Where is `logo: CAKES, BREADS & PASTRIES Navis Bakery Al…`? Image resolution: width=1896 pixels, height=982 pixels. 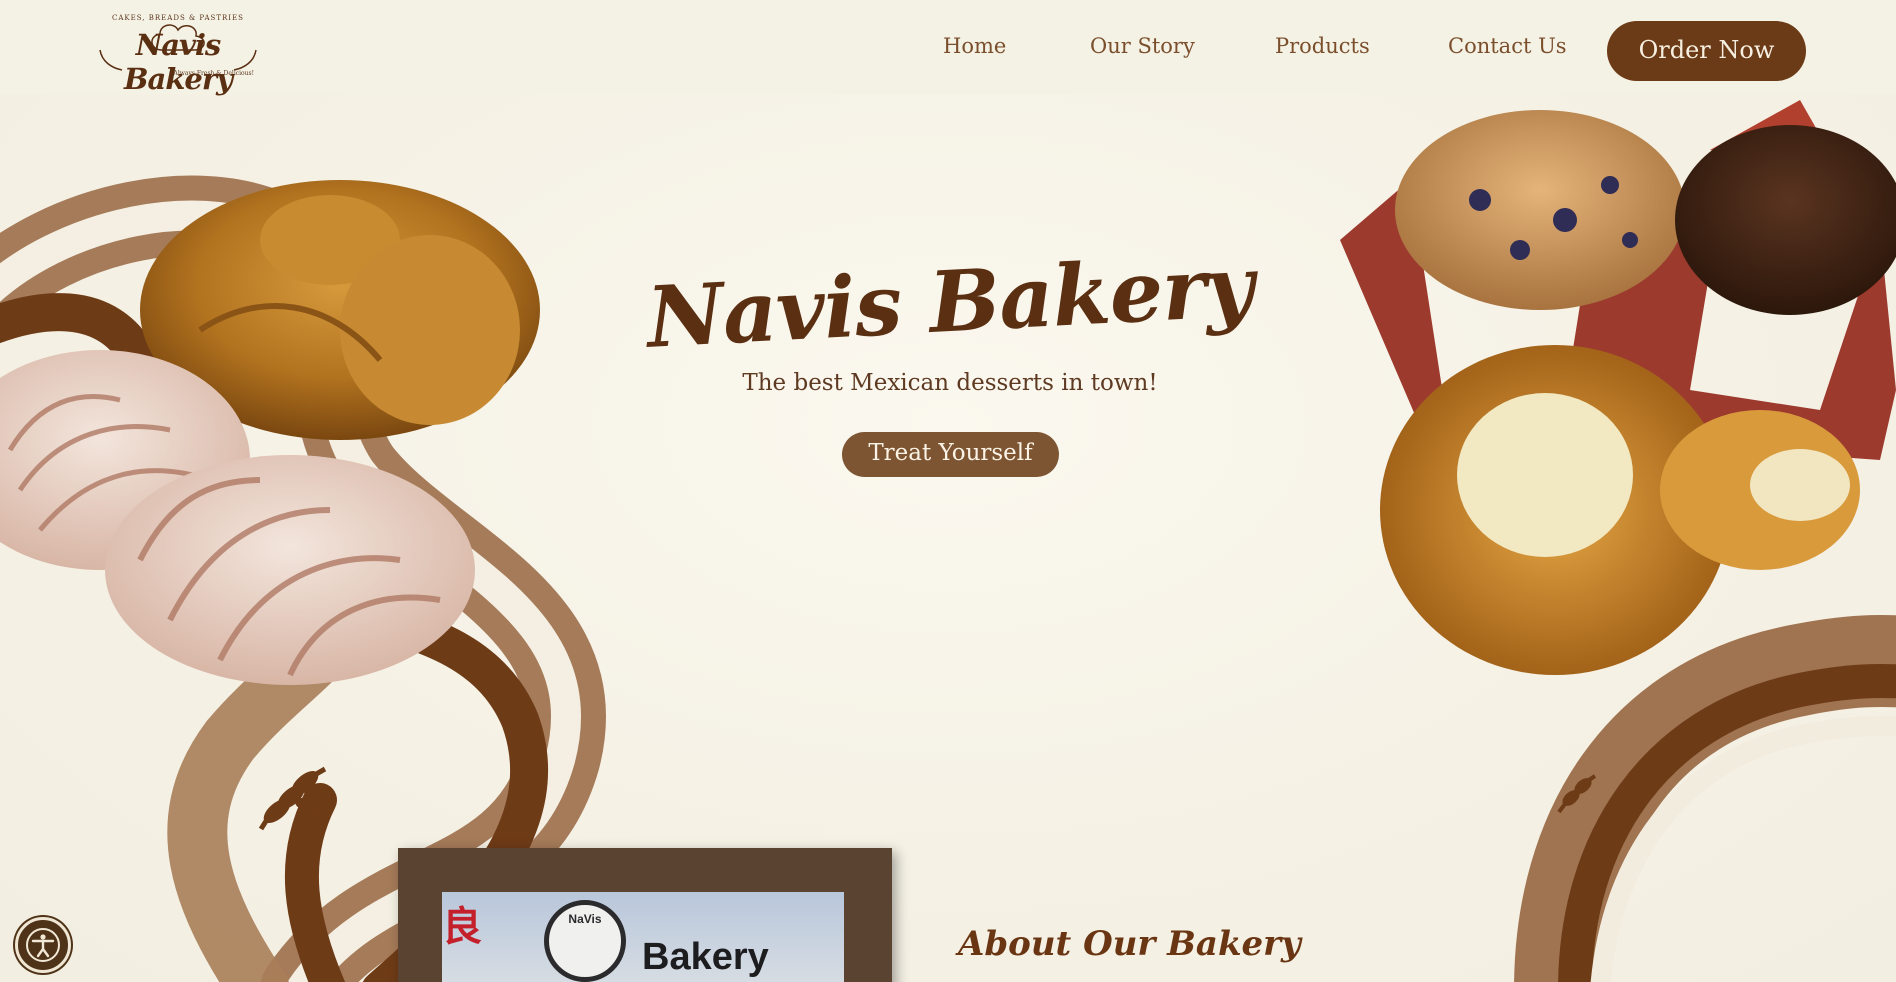
logo: CAKES, BREADS & PASTRIES Navis Bakery Al… is located at coordinates (178, 53).